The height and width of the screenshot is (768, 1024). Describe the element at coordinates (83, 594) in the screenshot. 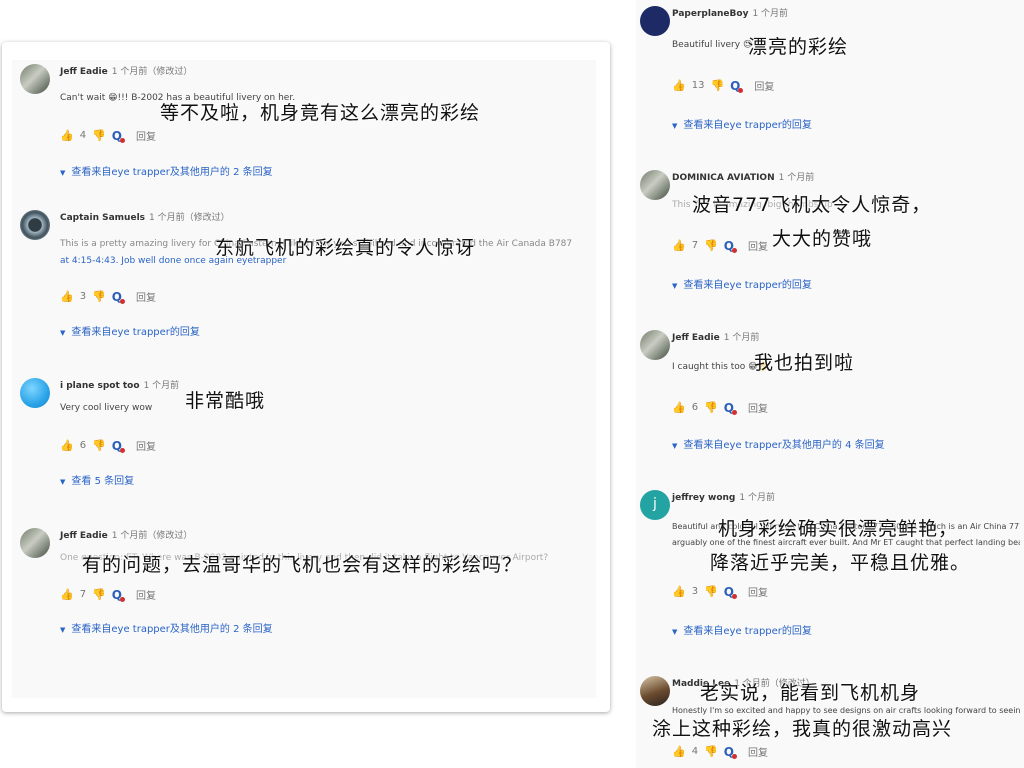

I see `like-count: 7` at that location.